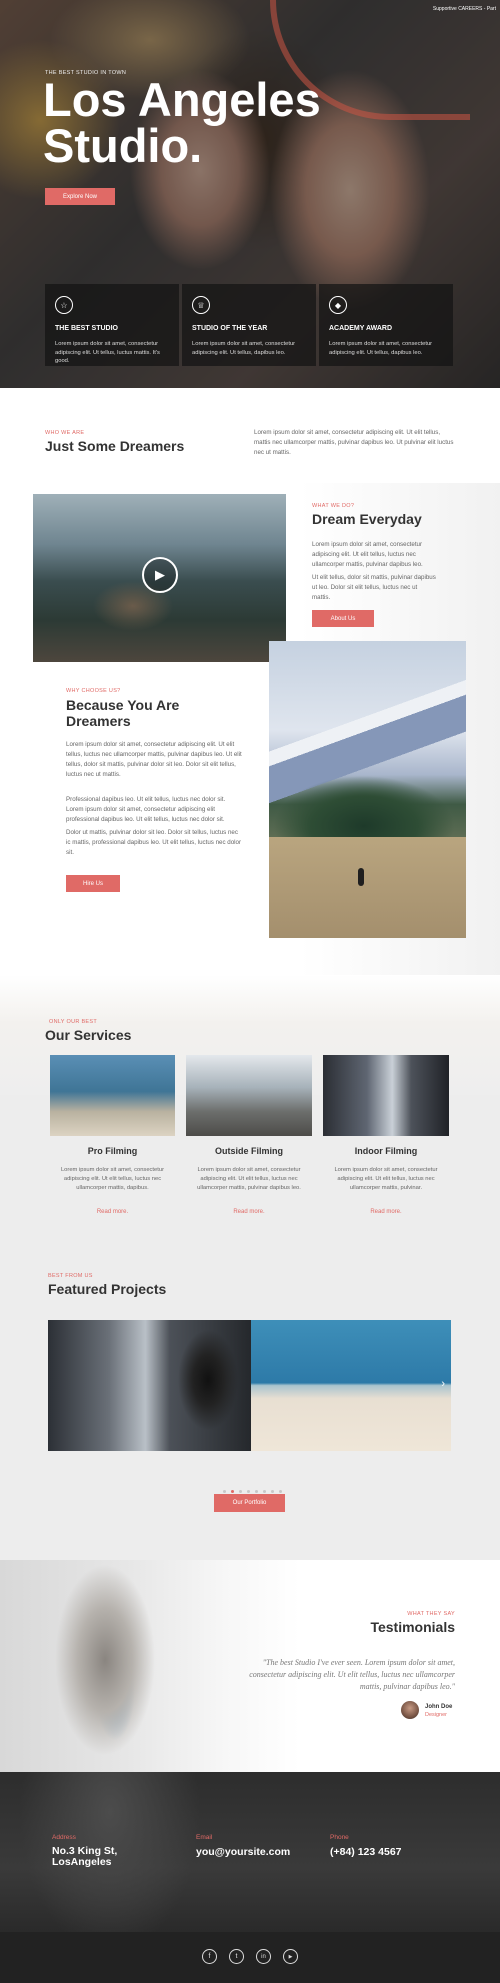 This screenshot has height=1983, width=500. What do you see at coordinates (386, 1095) in the screenshot?
I see `service-image-indoor-filming` at bounding box center [386, 1095].